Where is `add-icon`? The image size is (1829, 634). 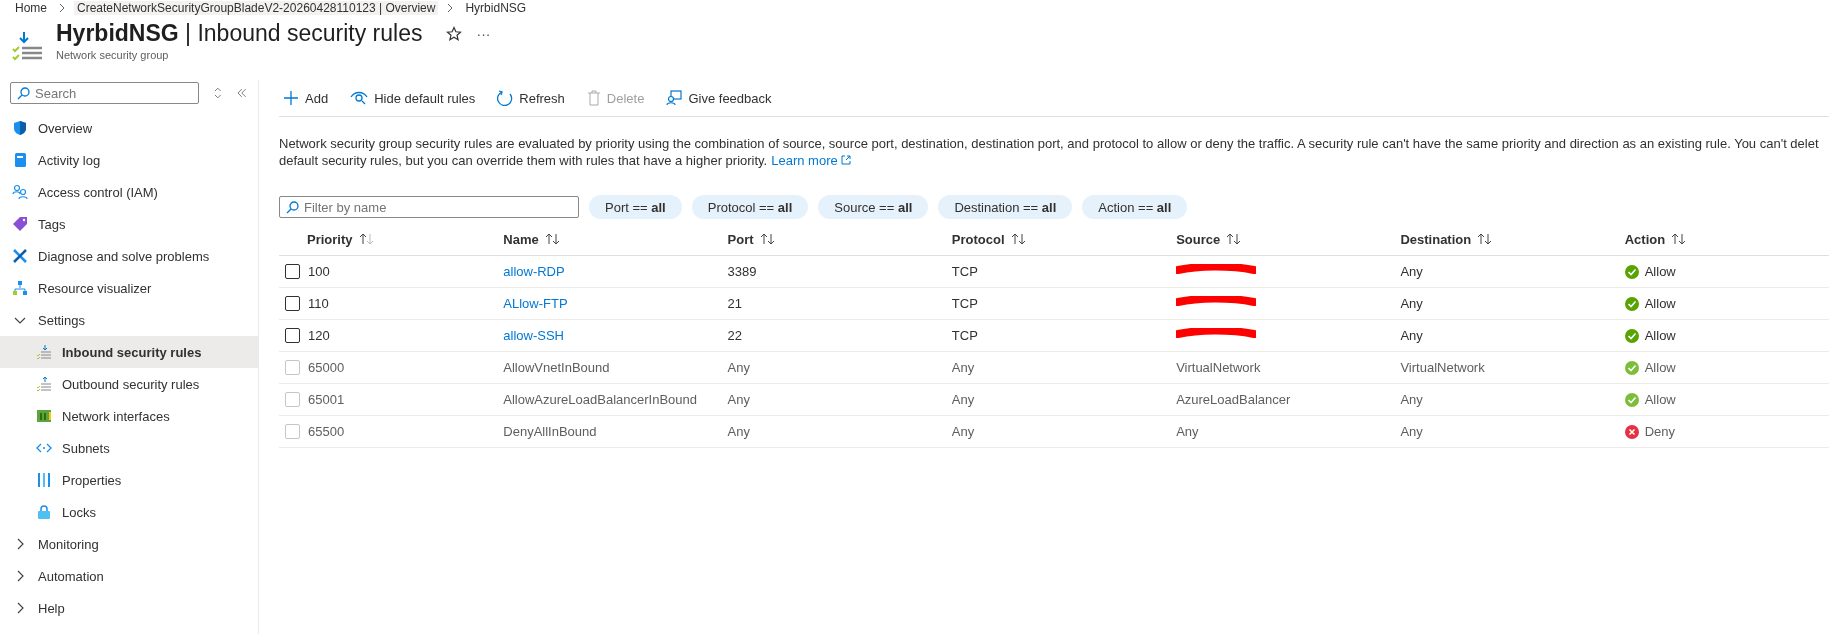
add-icon is located at coordinates (291, 98).